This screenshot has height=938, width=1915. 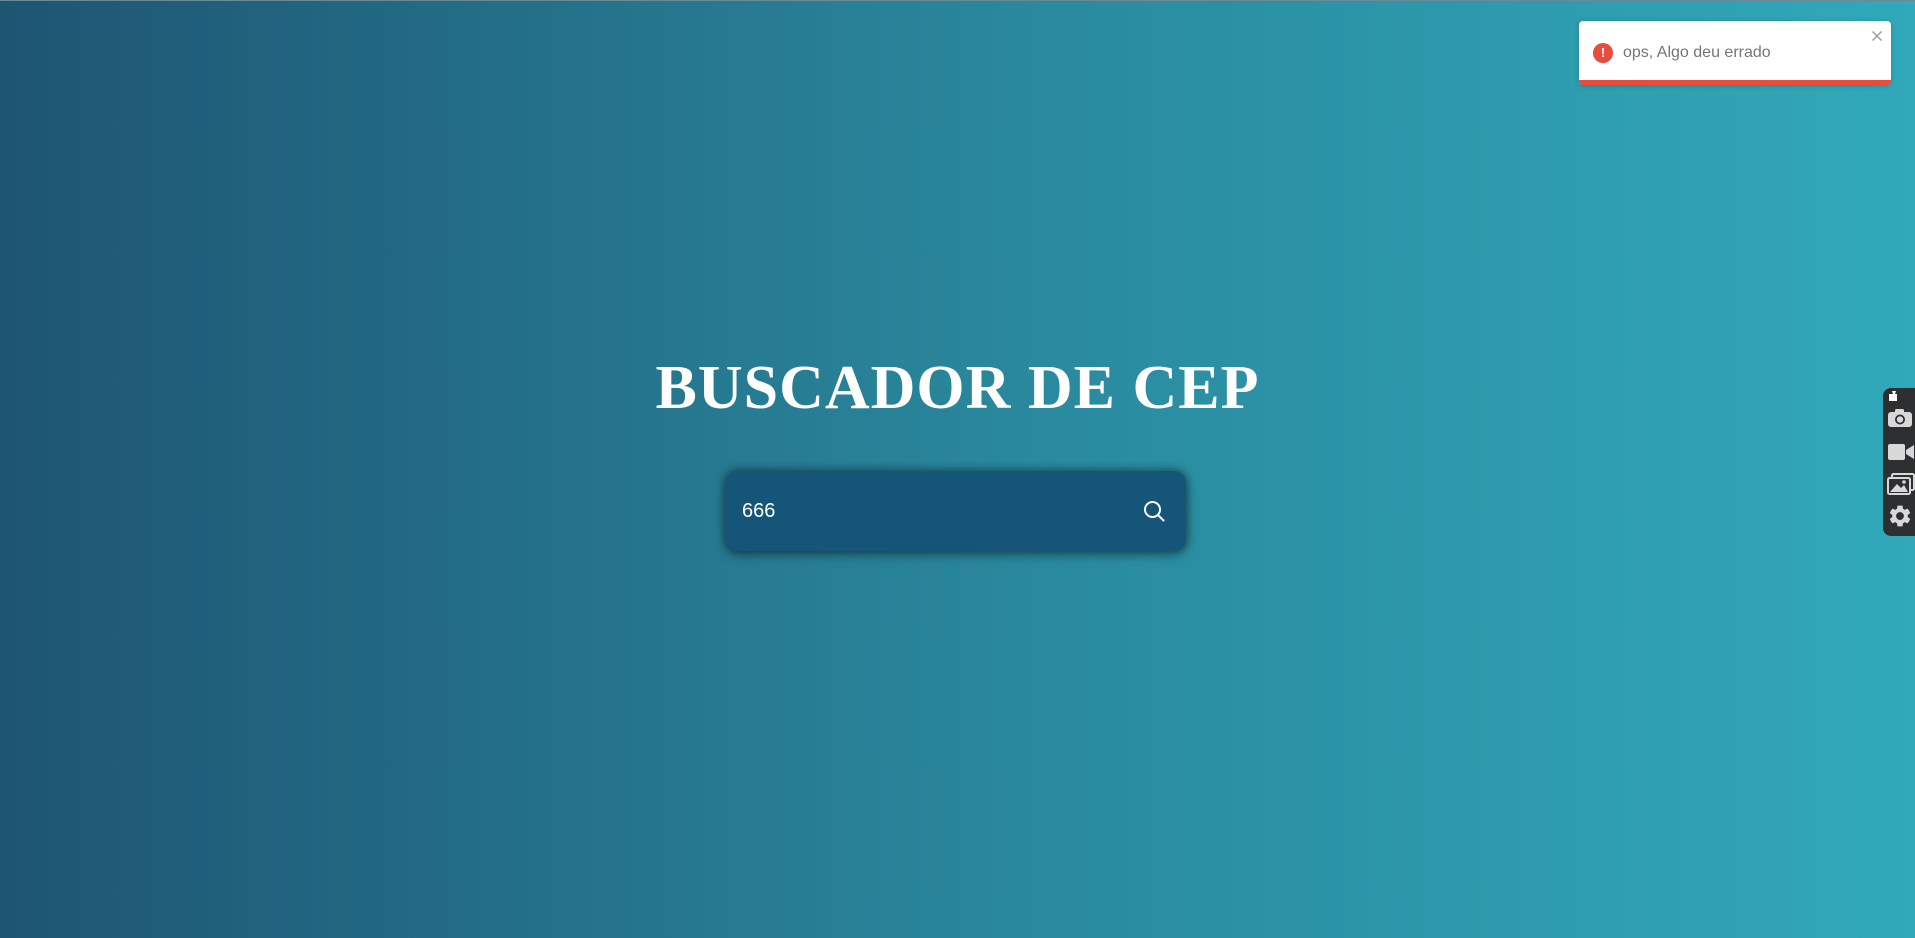 I want to click on cep-search-input, so click(x=932, y=511).